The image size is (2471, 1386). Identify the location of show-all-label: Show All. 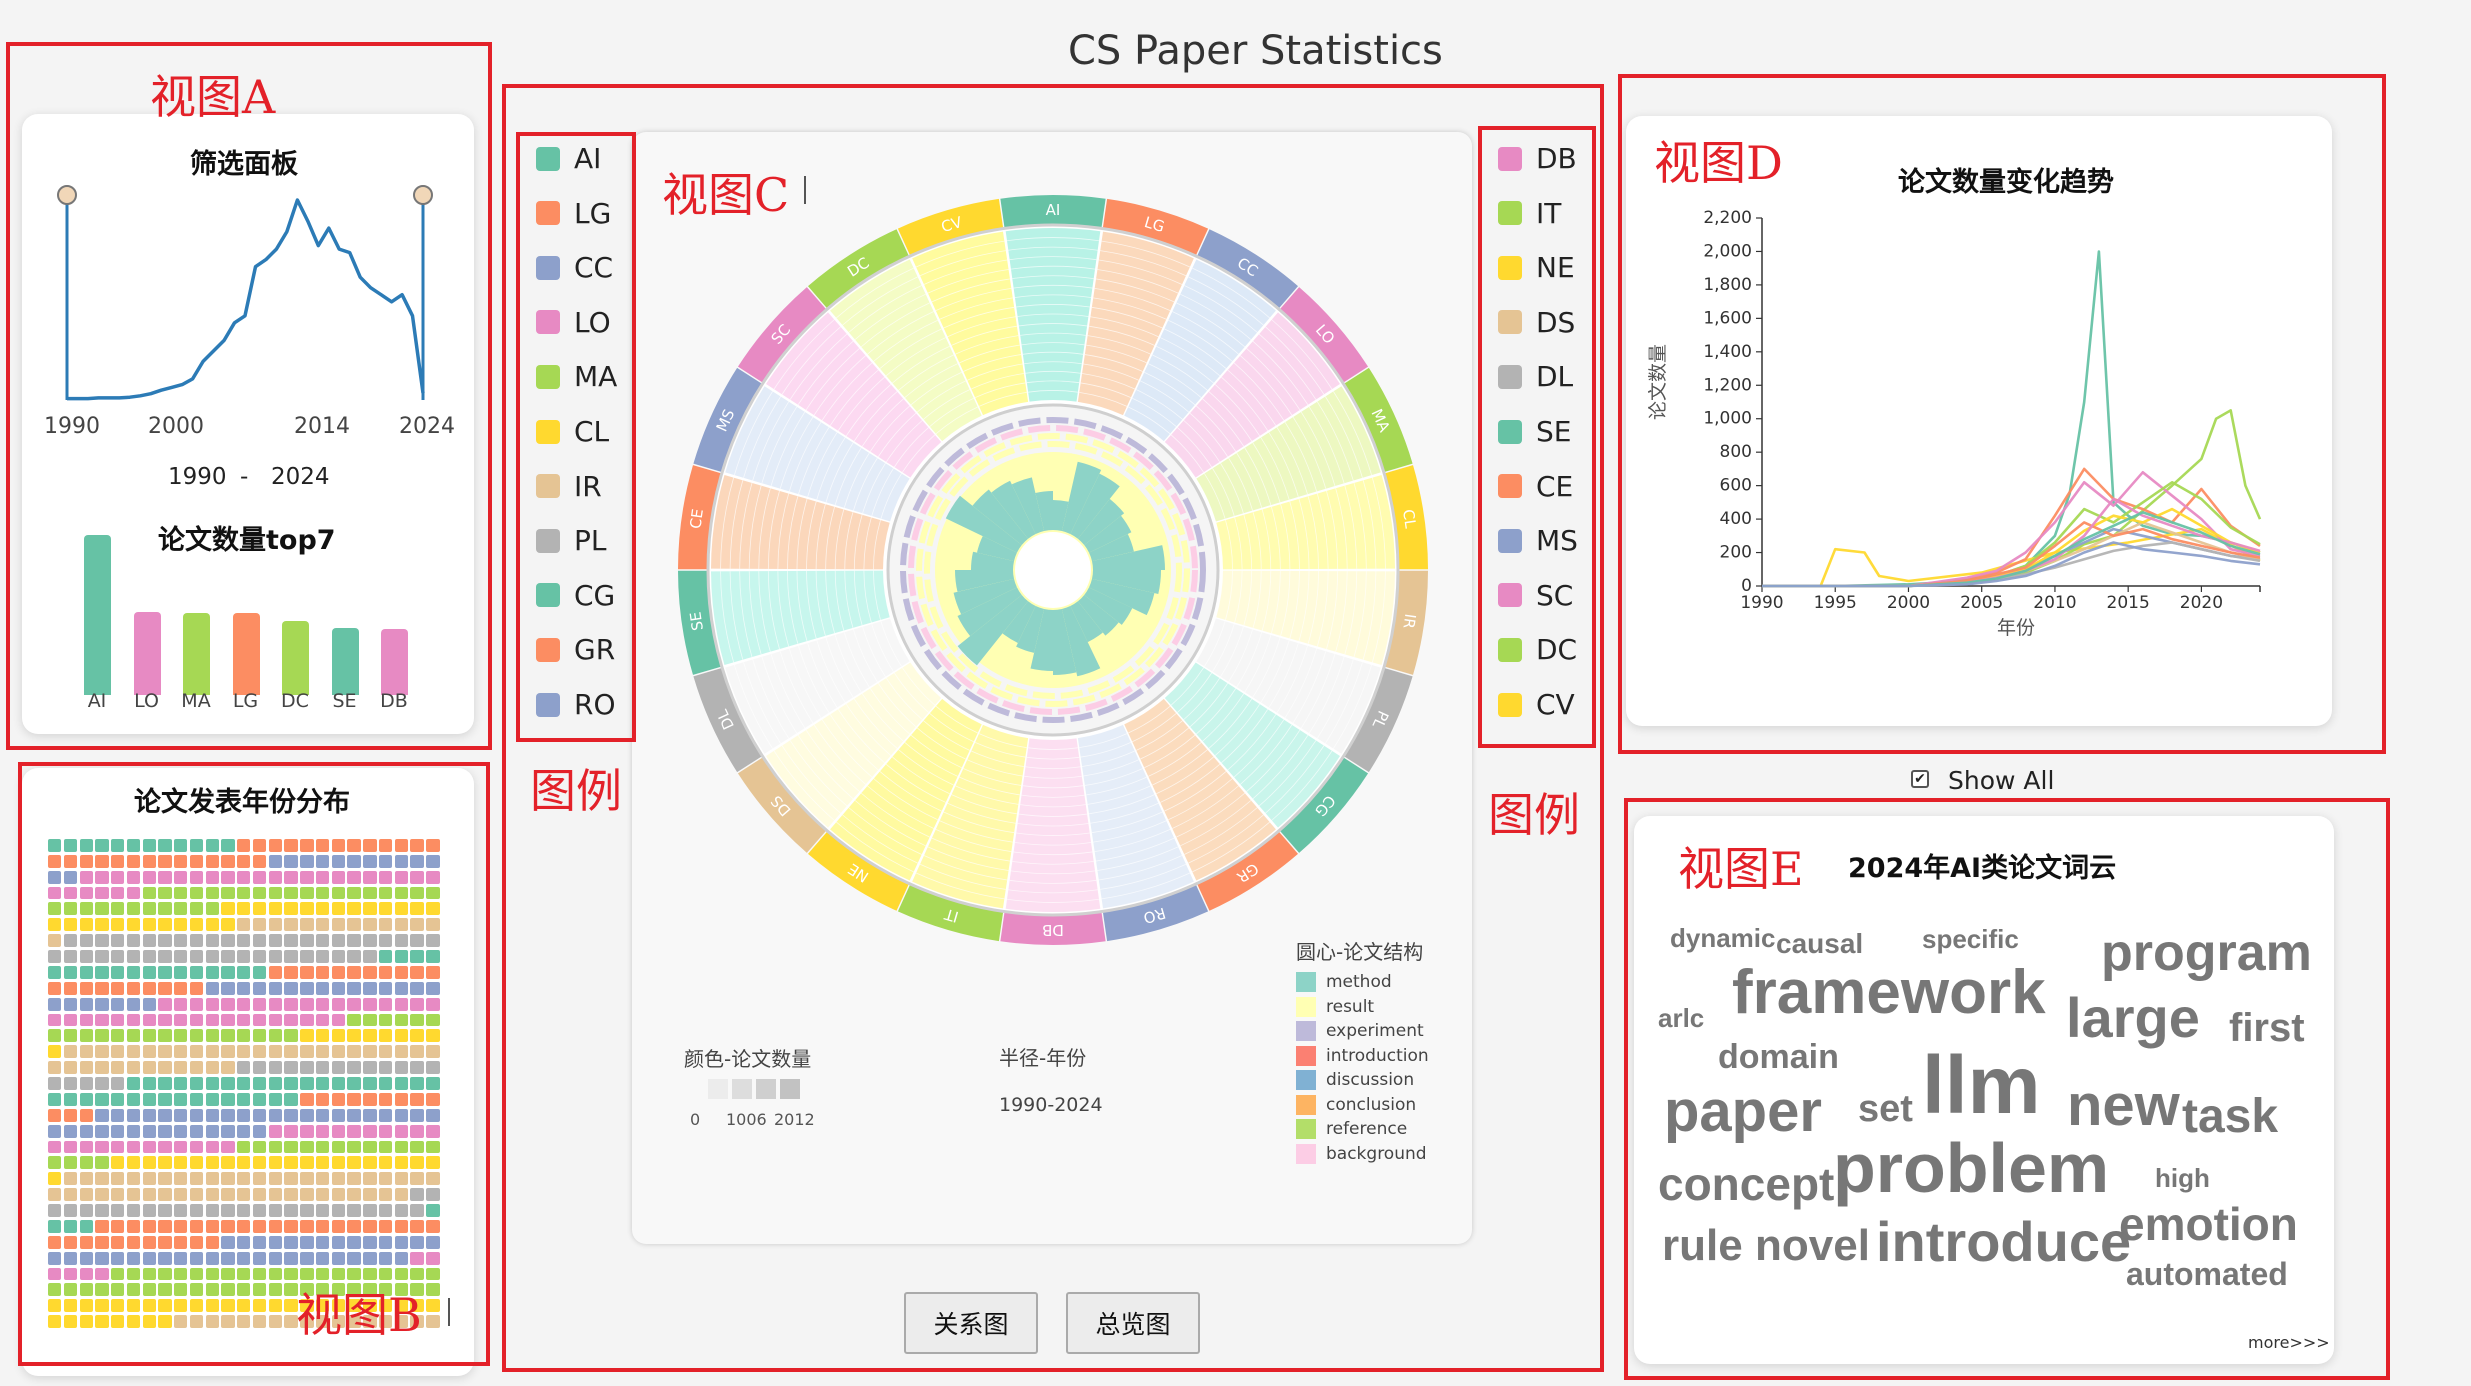
(2001, 780).